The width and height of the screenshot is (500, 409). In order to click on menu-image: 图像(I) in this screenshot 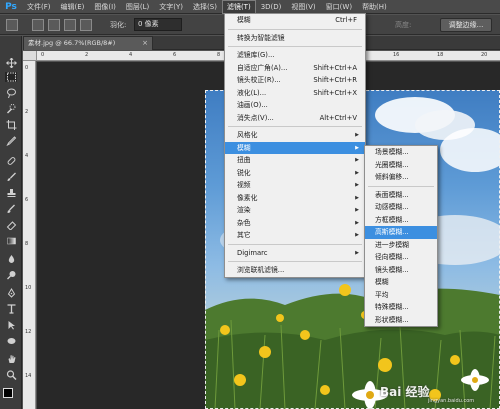, I will do `click(105, 7)`.